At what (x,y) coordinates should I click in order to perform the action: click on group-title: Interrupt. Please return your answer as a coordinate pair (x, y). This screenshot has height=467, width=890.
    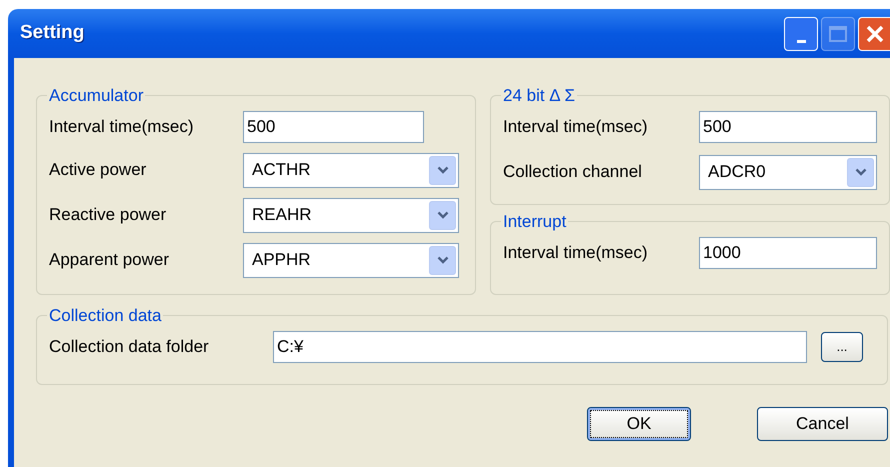
    Looking at the image, I should click on (535, 222).